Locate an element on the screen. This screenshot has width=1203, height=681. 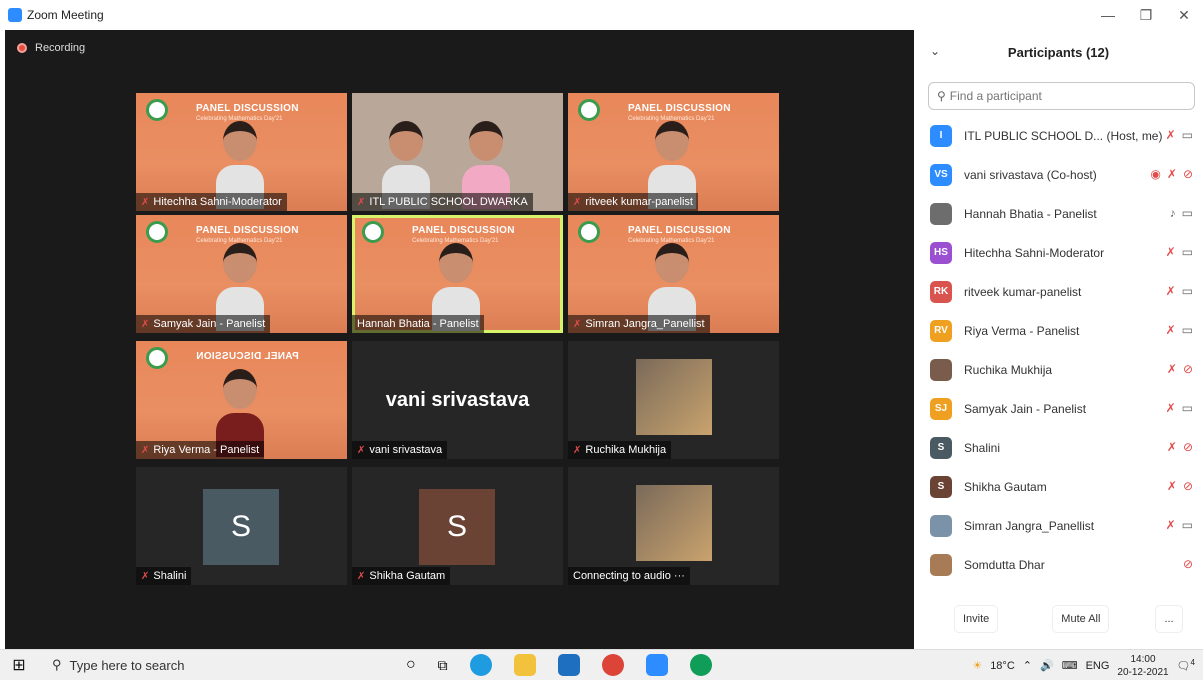
clock: 14:00 20-12-2021 is located at coordinates (1142, 666).